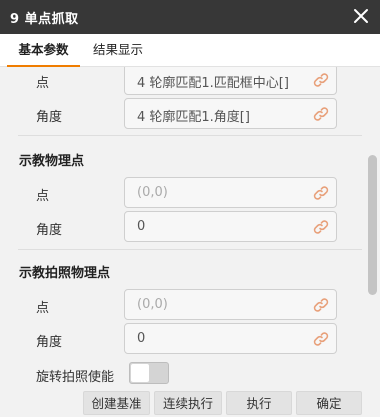 The height and width of the screenshot is (417, 380). I want to click on footer-bar: 创建基准 连续执行 执行 确定, so click(190, 403).